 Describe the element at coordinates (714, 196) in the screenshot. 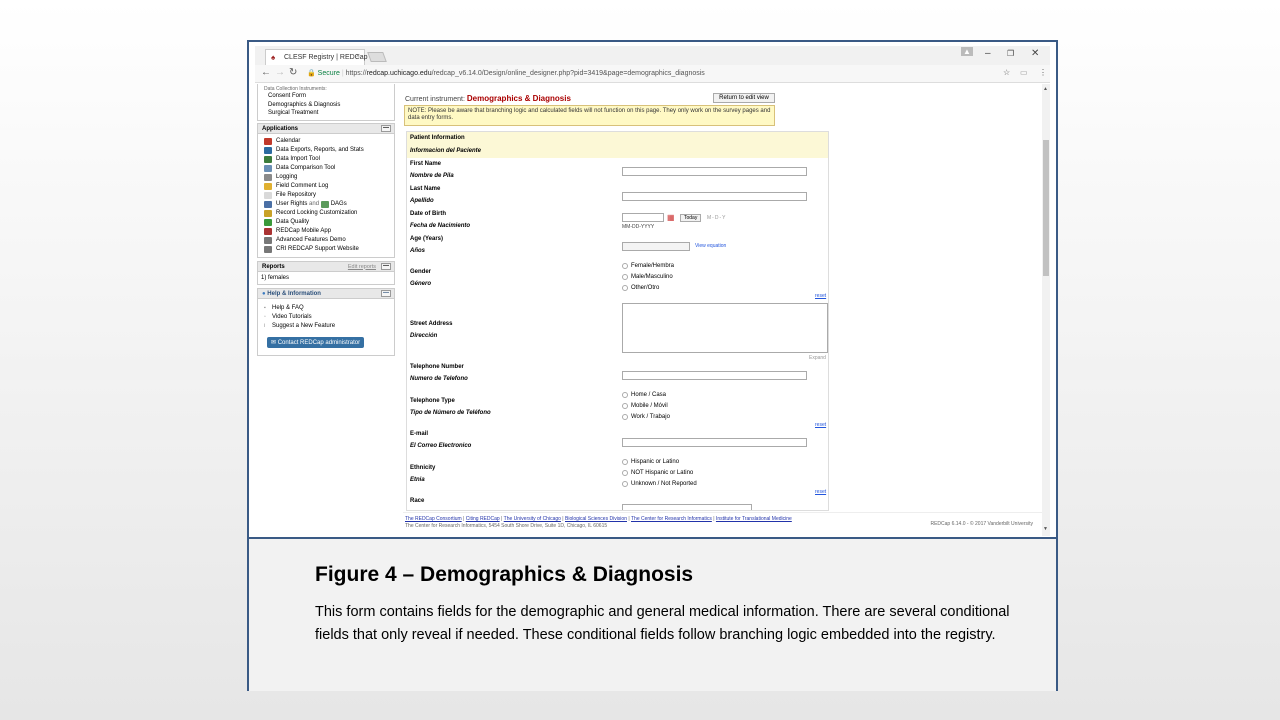

I see `last-name-input` at that location.